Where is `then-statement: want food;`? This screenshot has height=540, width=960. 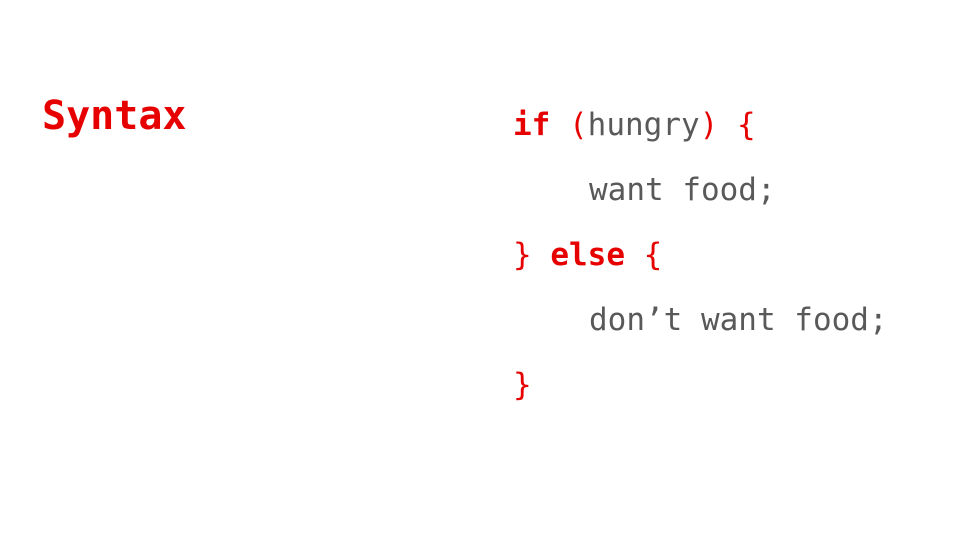
then-statement: want food; is located at coordinates (682, 190).